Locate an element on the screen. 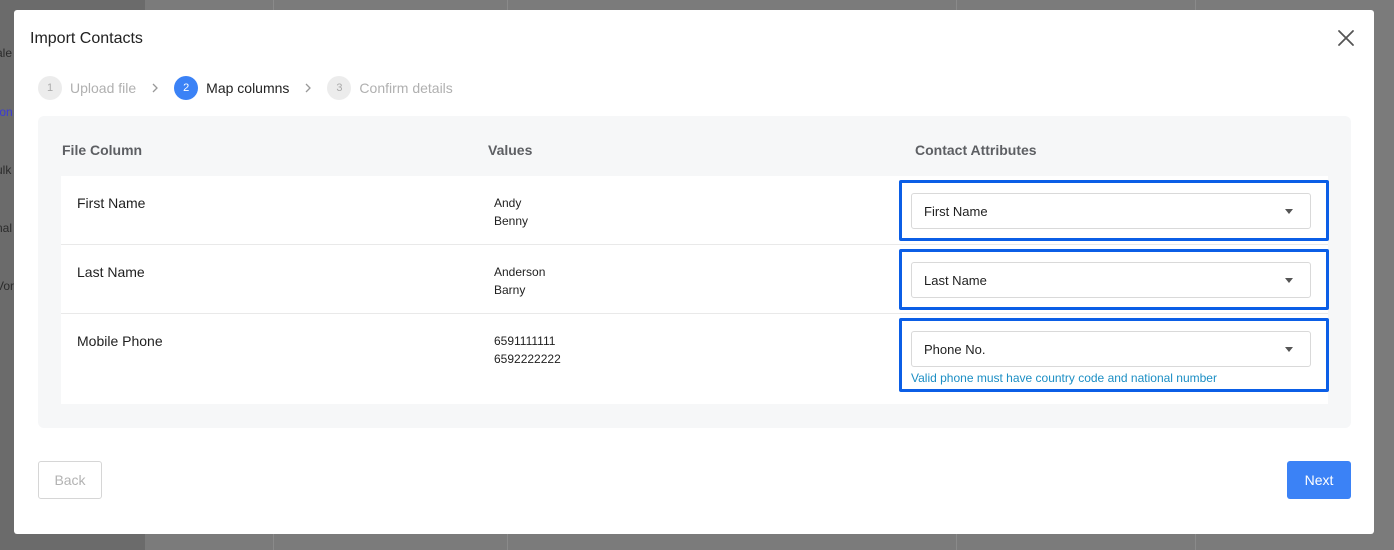 The width and height of the screenshot is (1394, 550). header-file-column: File Column is located at coordinates (102, 150).